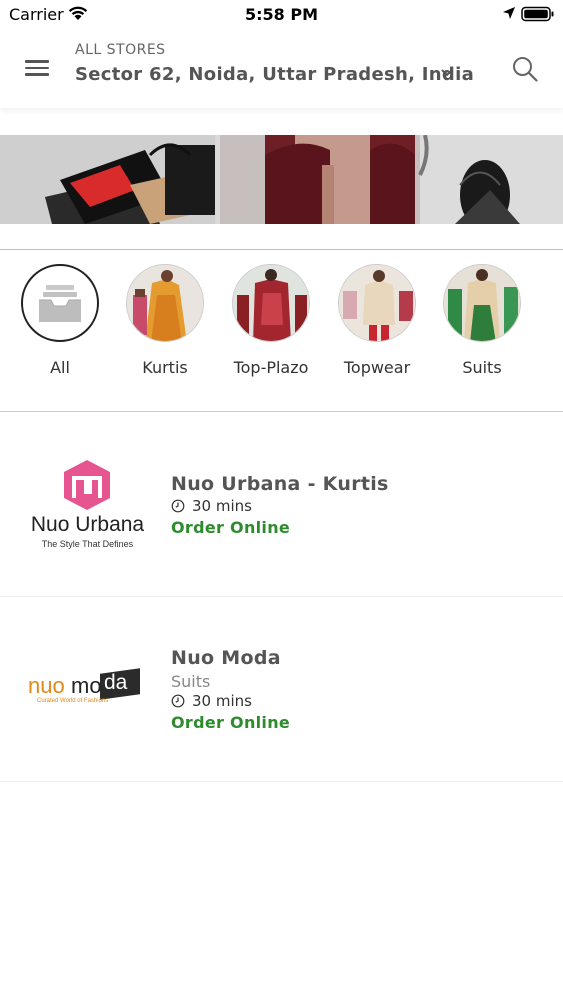 The height and width of the screenshot is (1000, 563). I want to click on logo-text: mo, so click(86, 685).